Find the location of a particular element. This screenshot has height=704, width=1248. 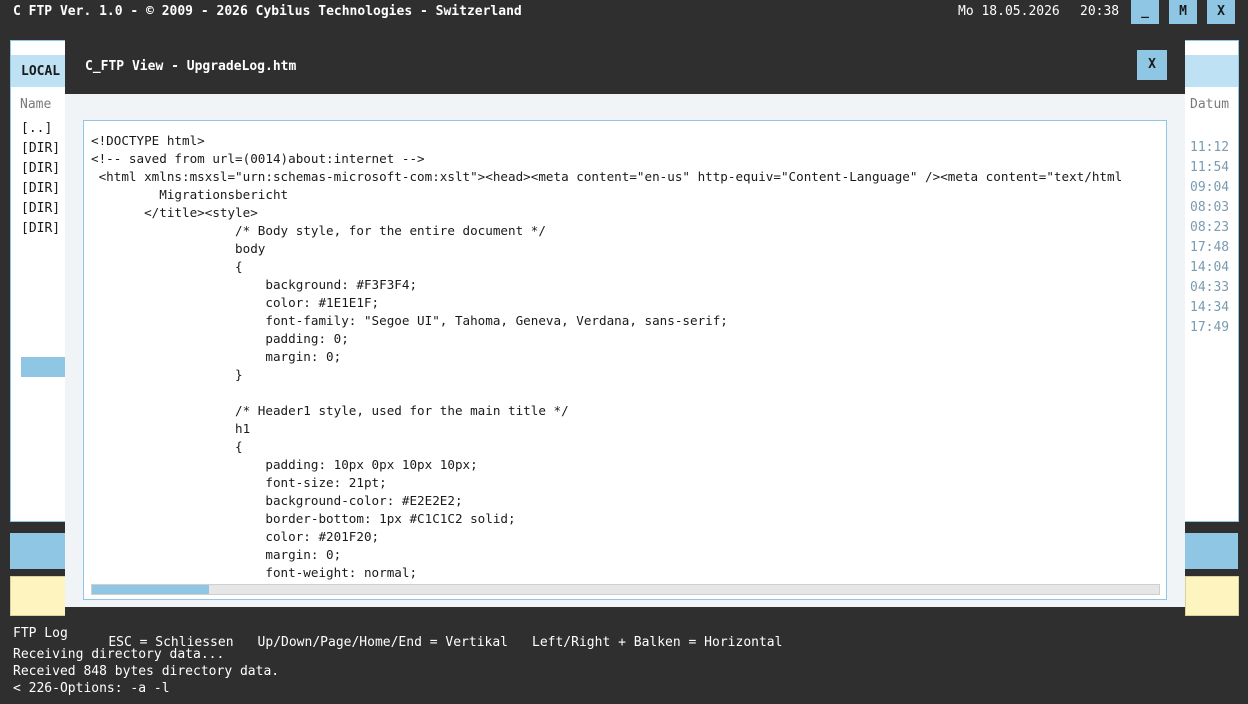

list-item-time: 14:04 is located at coordinates (1210, 267).